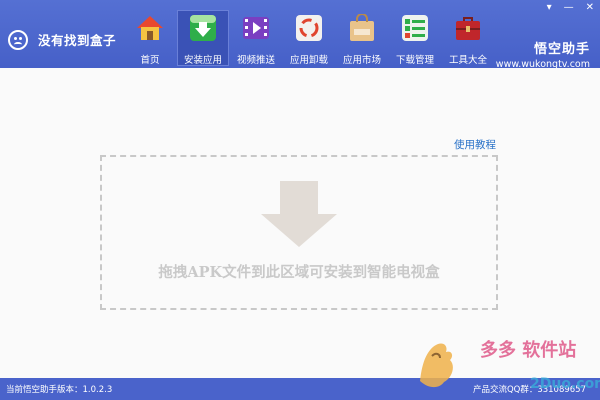  Describe the element at coordinates (150, 60) in the screenshot. I see `nav-label: 首页` at that location.